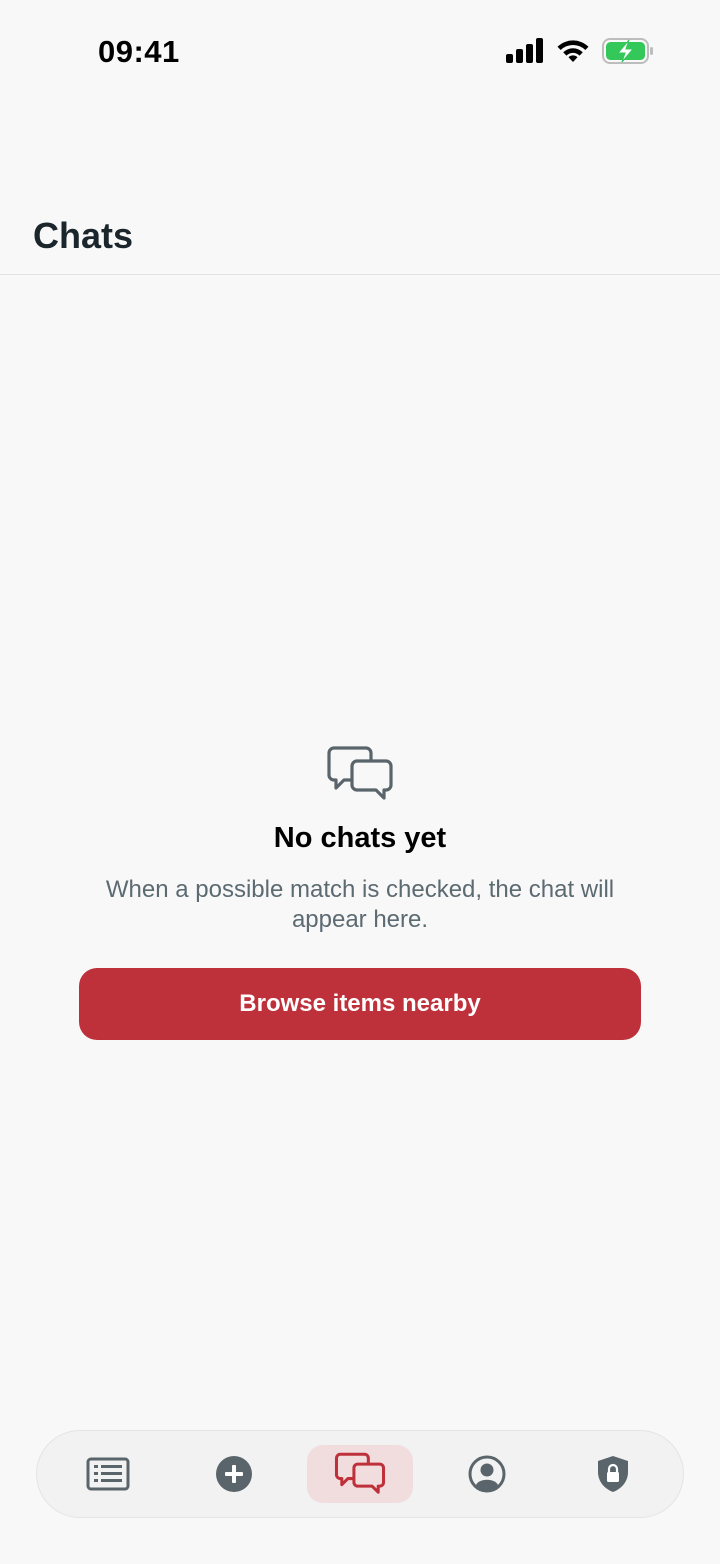 Image resolution: width=720 pixels, height=1564 pixels. What do you see at coordinates (524, 50) in the screenshot?
I see `cellular-signal-icon` at bounding box center [524, 50].